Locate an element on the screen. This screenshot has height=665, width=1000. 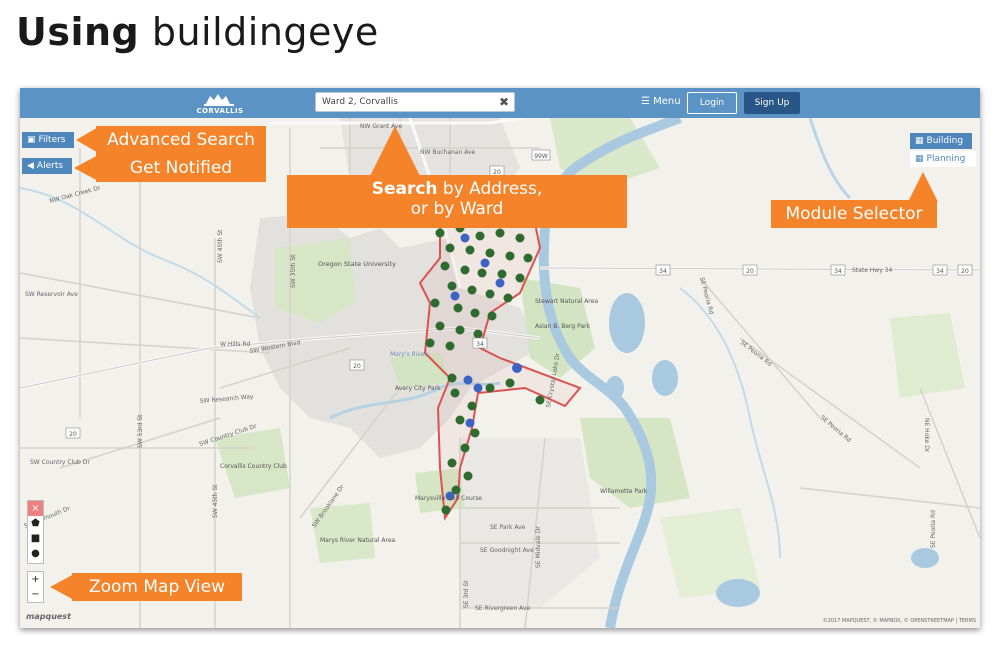
login-button: Login is located at coordinates (712, 103).